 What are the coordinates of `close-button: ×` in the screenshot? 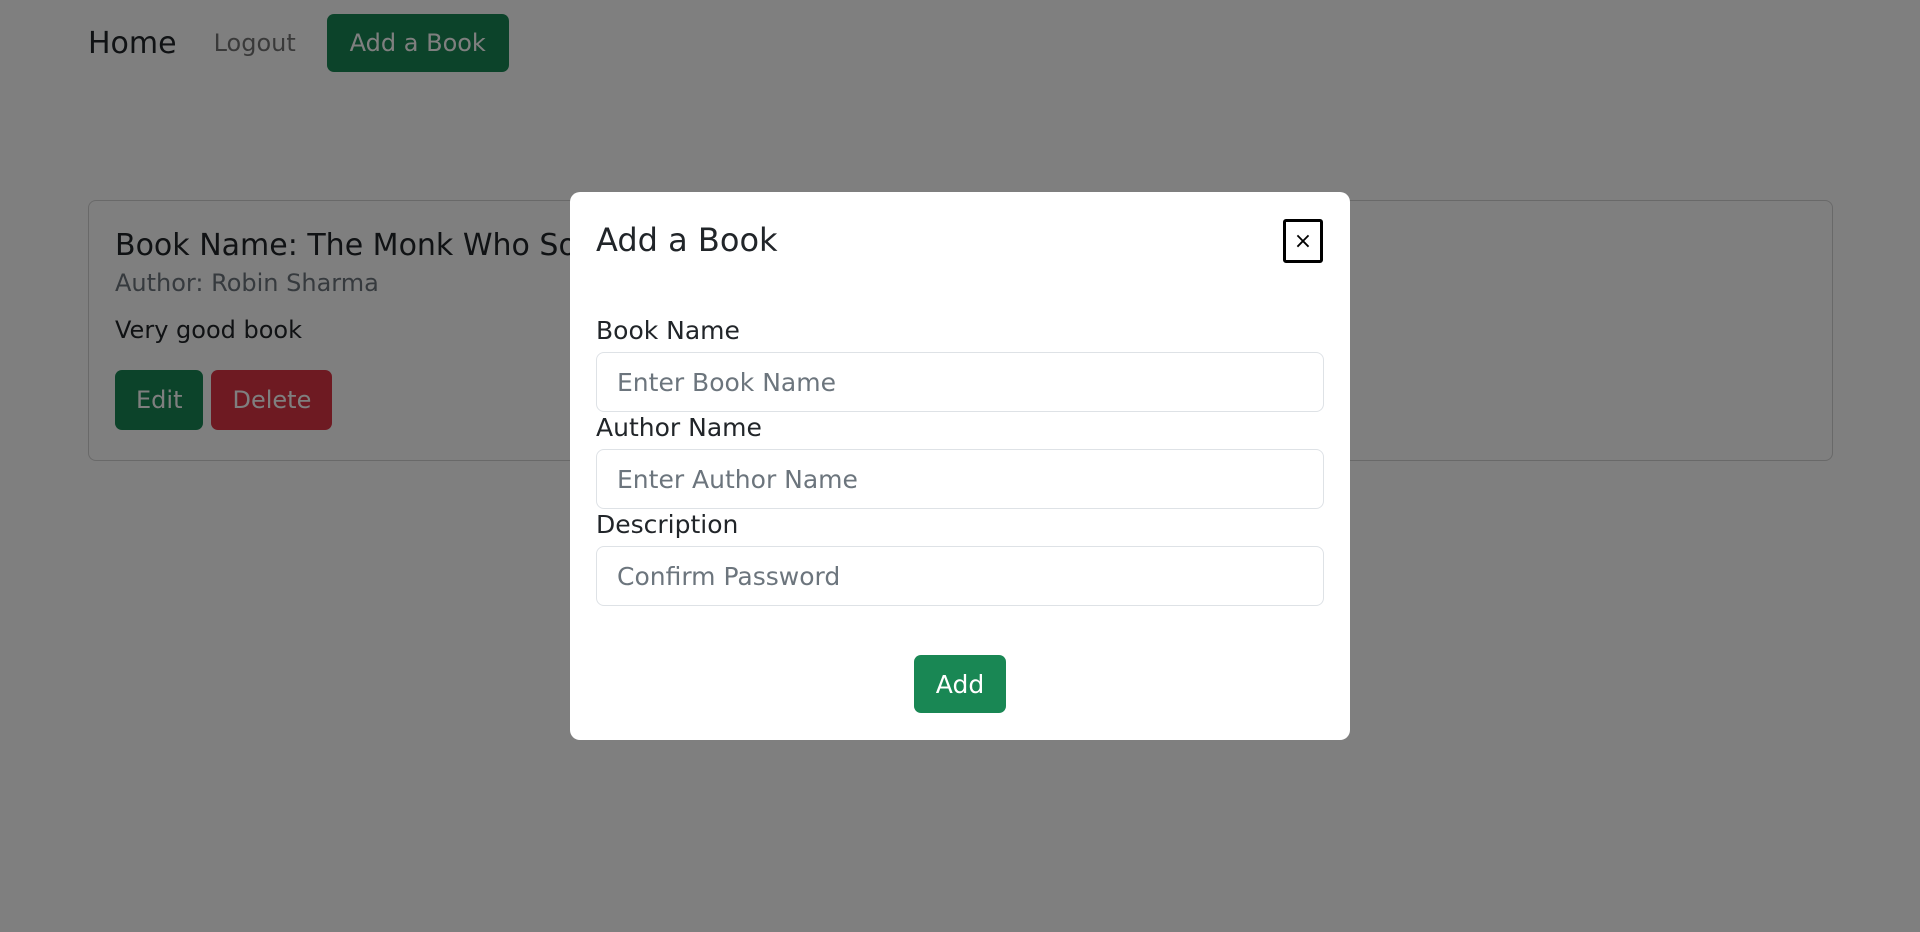 It's located at (1303, 241).